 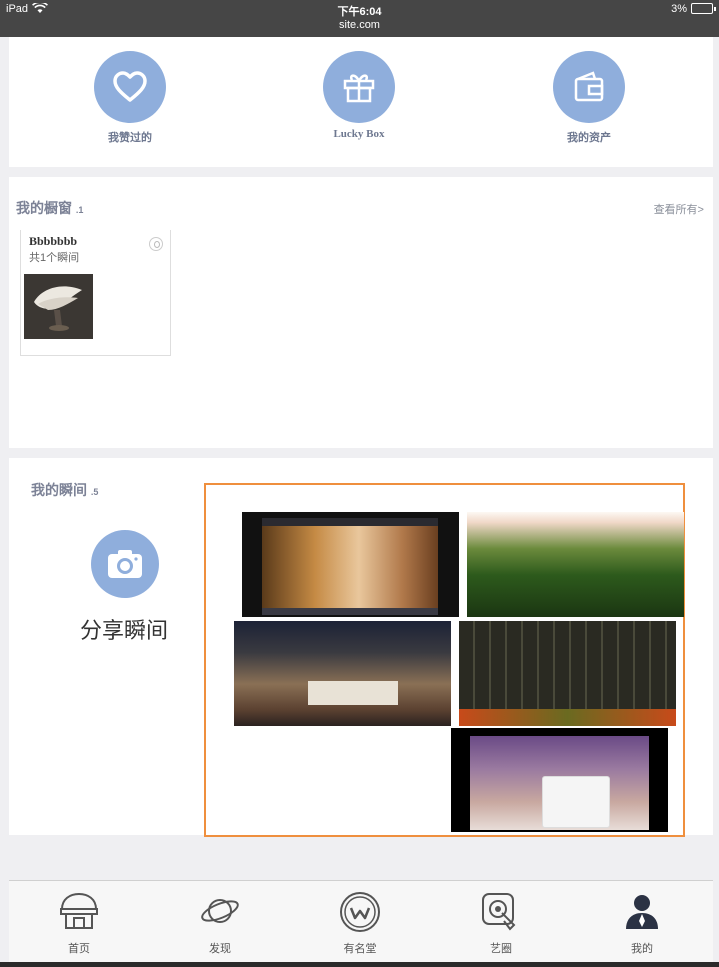 What do you see at coordinates (95, 293) in the screenshot?
I see `window-card: Bbbbbbb 共1个瞬间` at bounding box center [95, 293].